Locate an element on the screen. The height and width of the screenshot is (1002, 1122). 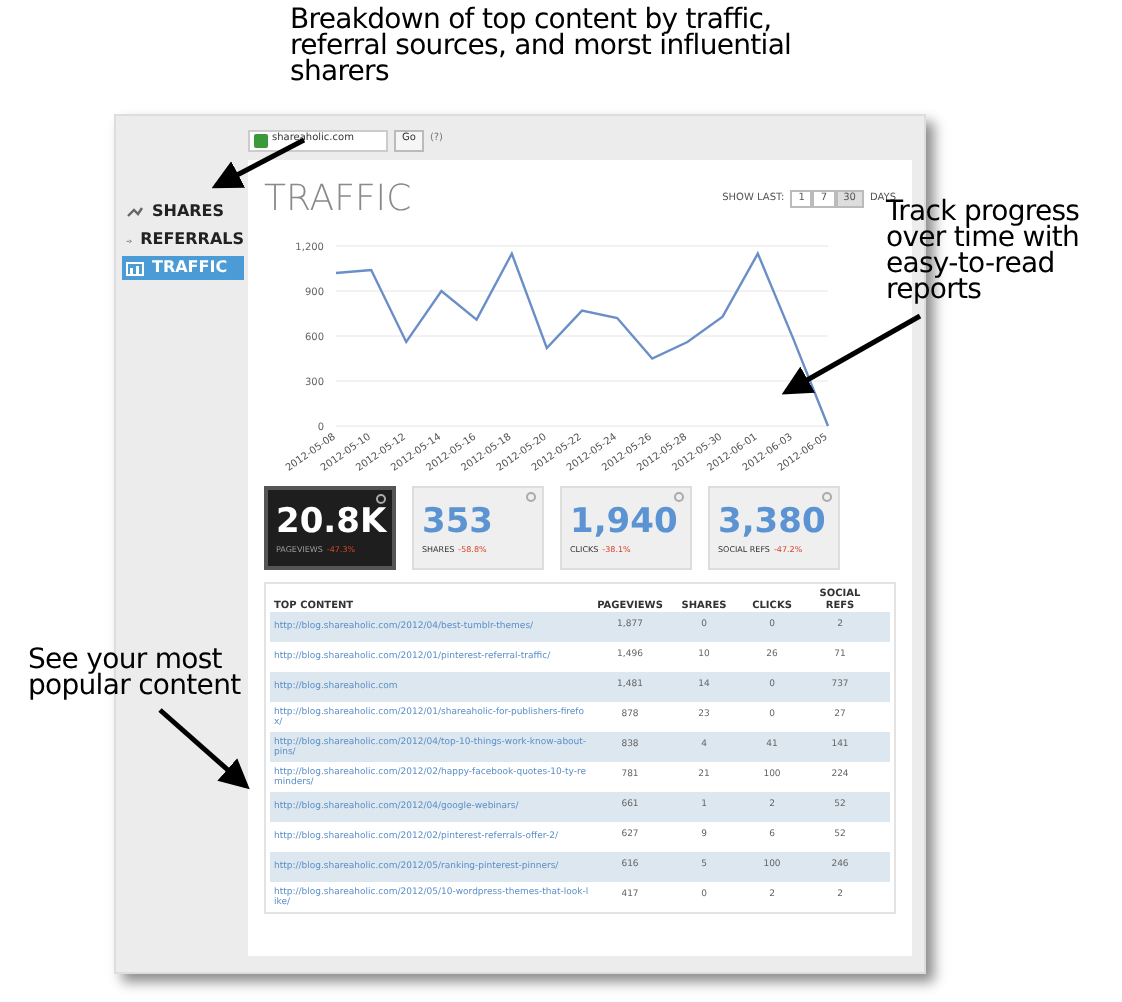
favicon-icon is located at coordinates (261, 140).